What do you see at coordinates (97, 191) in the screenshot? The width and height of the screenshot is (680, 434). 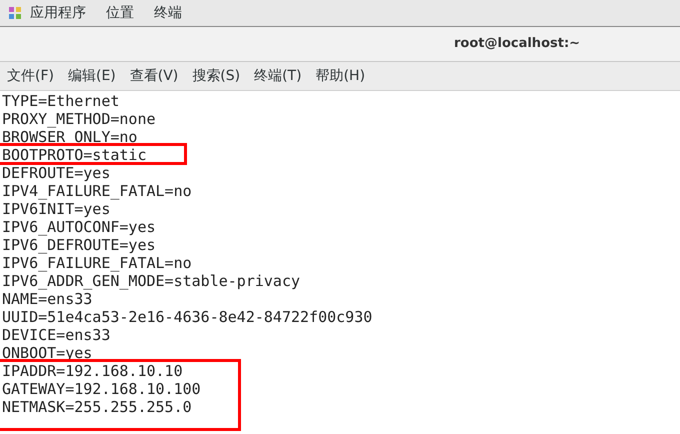 I see `config-line: IPV4_FAILURE_FATAL=no` at bounding box center [97, 191].